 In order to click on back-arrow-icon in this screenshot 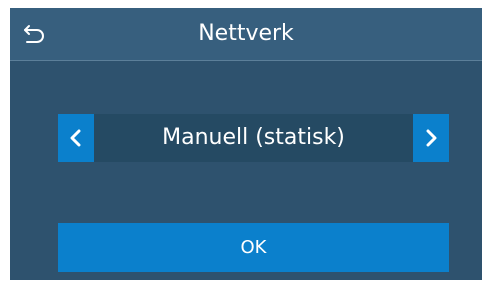, I will do `click(34, 34)`.